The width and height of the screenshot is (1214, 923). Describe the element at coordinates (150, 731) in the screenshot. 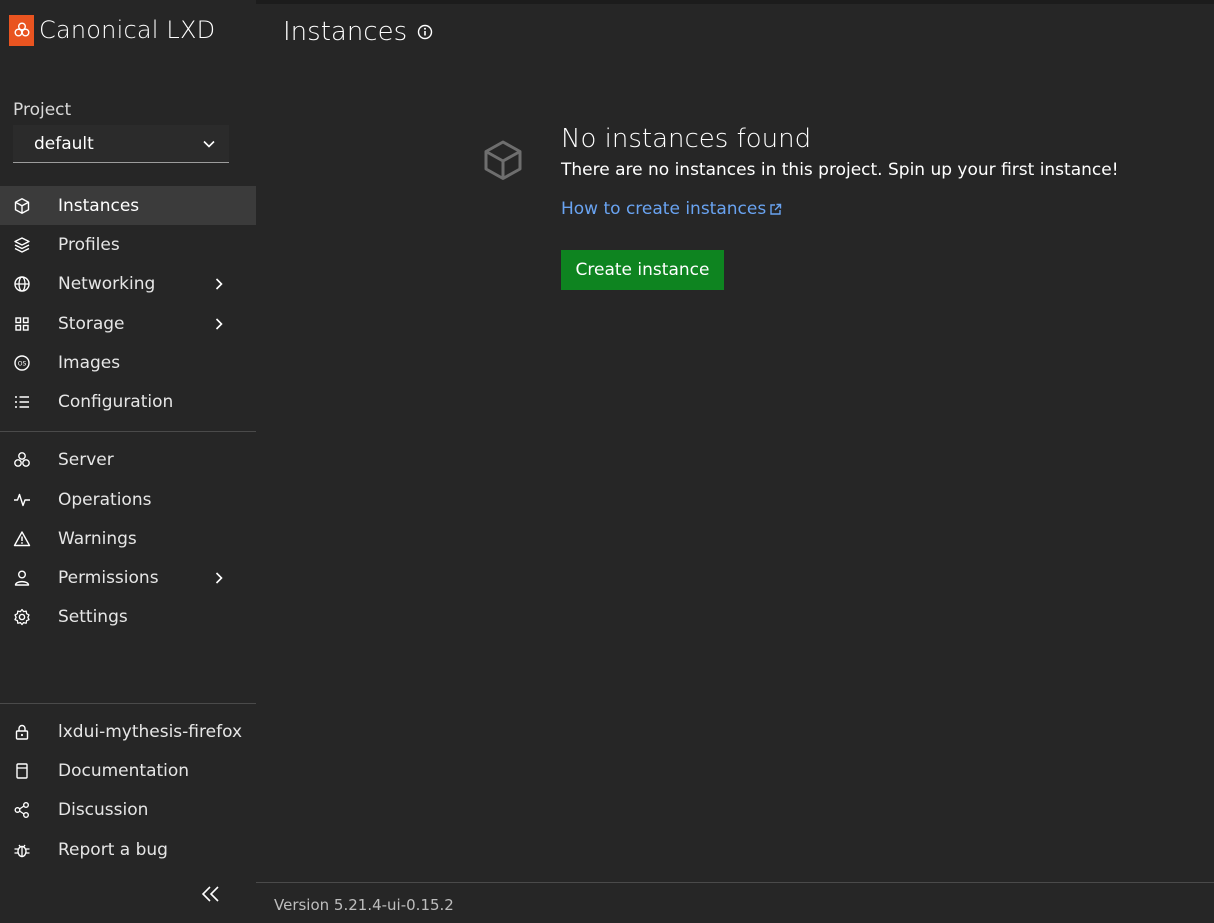

I see `nav-label: lxdui-mythesis-firefox` at that location.